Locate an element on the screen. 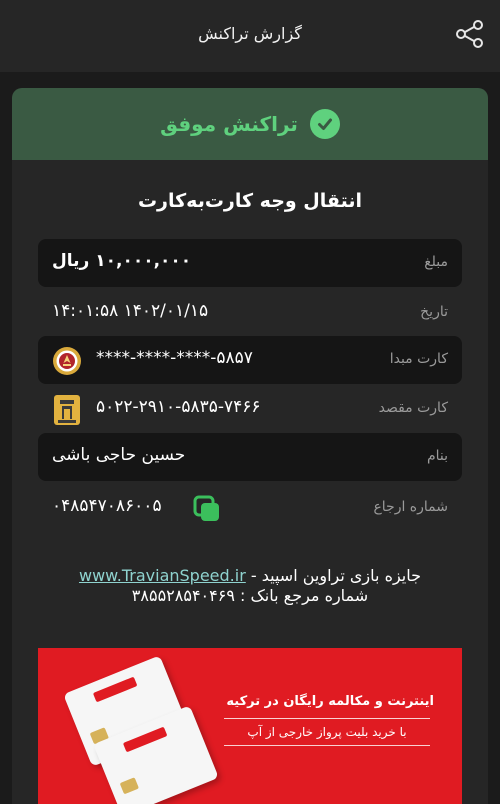 The image size is (500, 804). status-banner: تراکنش موفق is located at coordinates (250, 124).